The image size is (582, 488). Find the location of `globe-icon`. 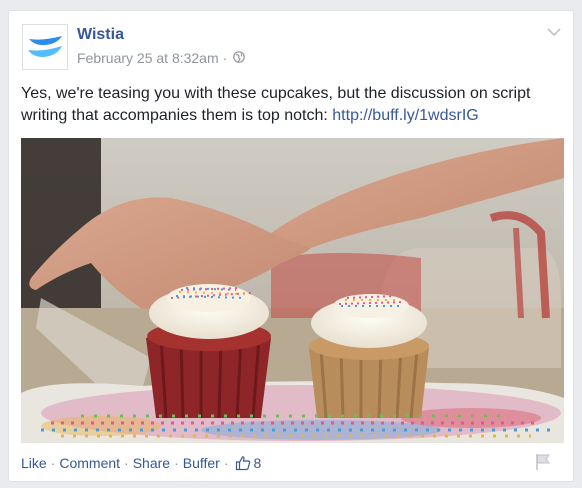

globe-icon is located at coordinates (239, 58).